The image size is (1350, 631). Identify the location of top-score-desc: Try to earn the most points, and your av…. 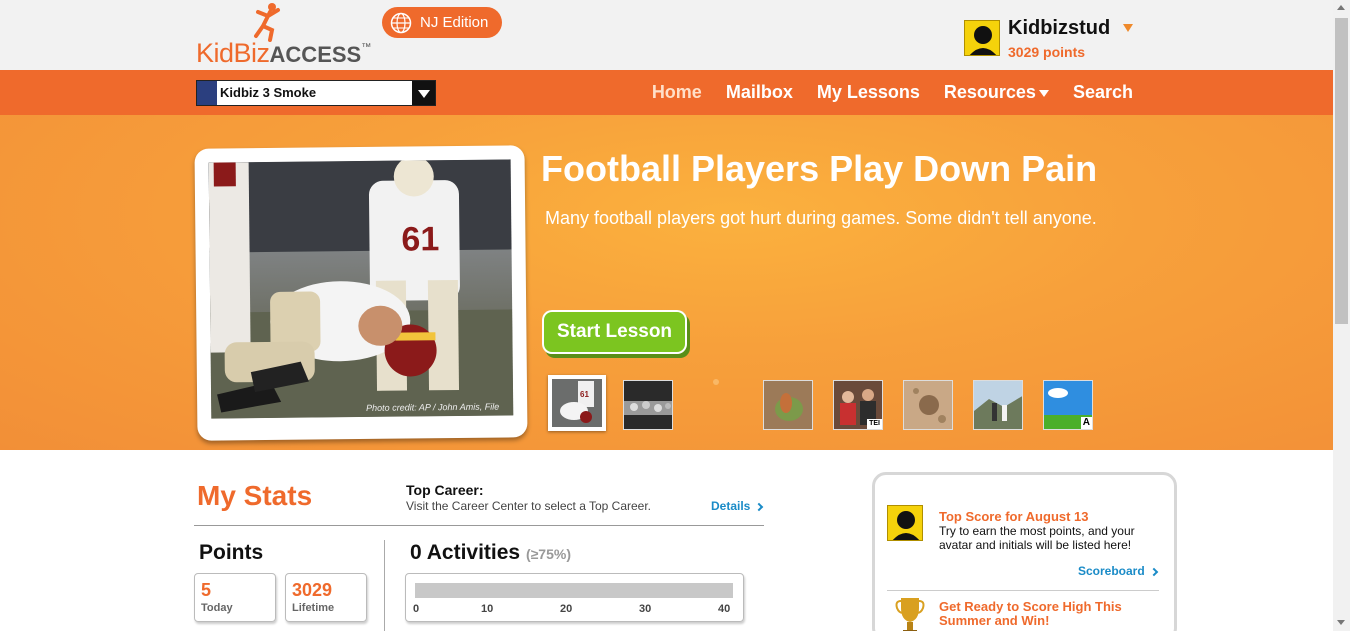
(1037, 538).